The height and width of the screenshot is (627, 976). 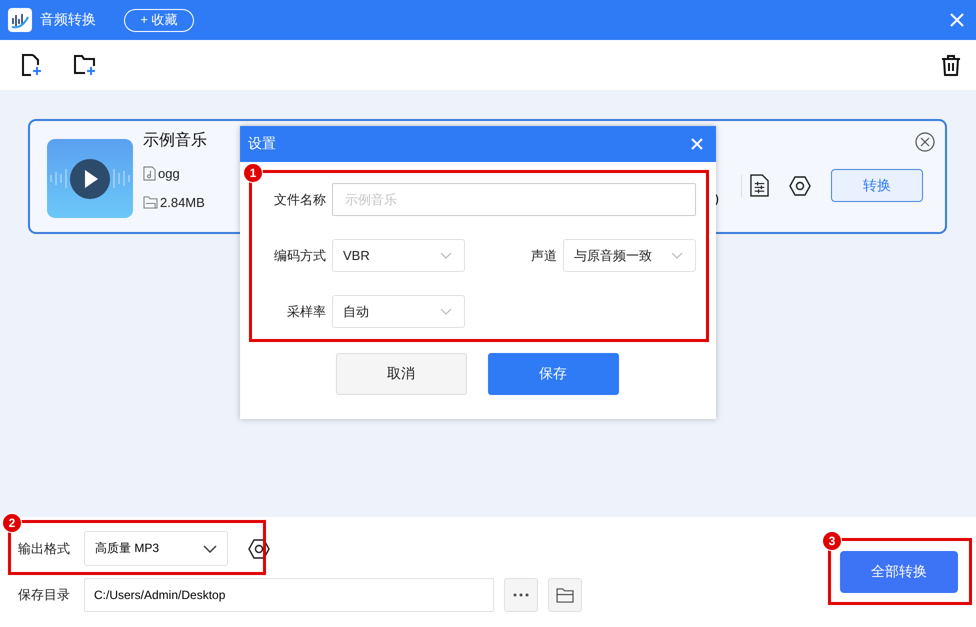 What do you see at coordinates (20, 20) in the screenshot?
I see `app-logo-icon` at bounding box center [20, 20].